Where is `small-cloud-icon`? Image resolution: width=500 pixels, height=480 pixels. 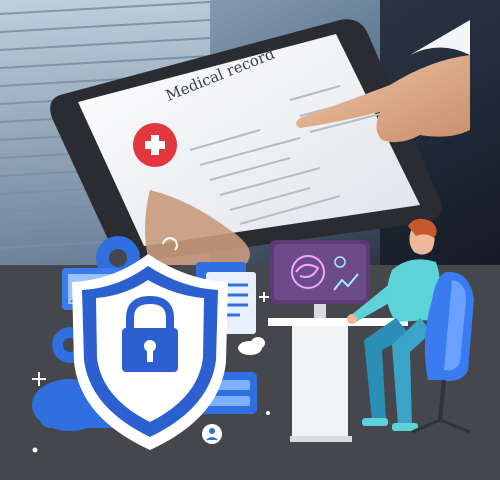 small-cloud-icon is located at coordinates (251, 346).